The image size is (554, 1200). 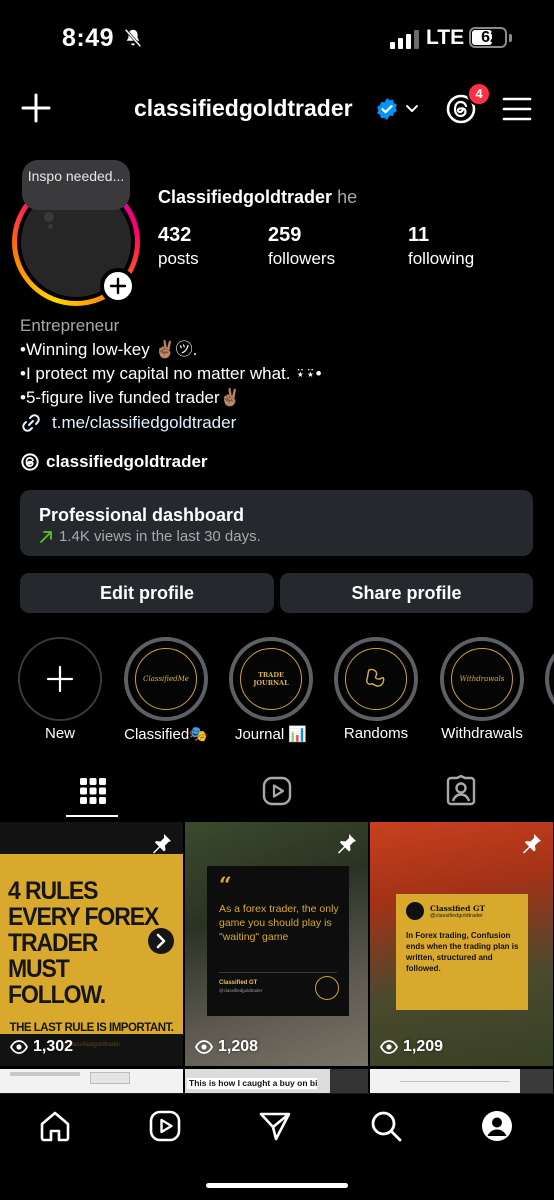 I want to click on stat-value: 11, so click(x=419, y=235).